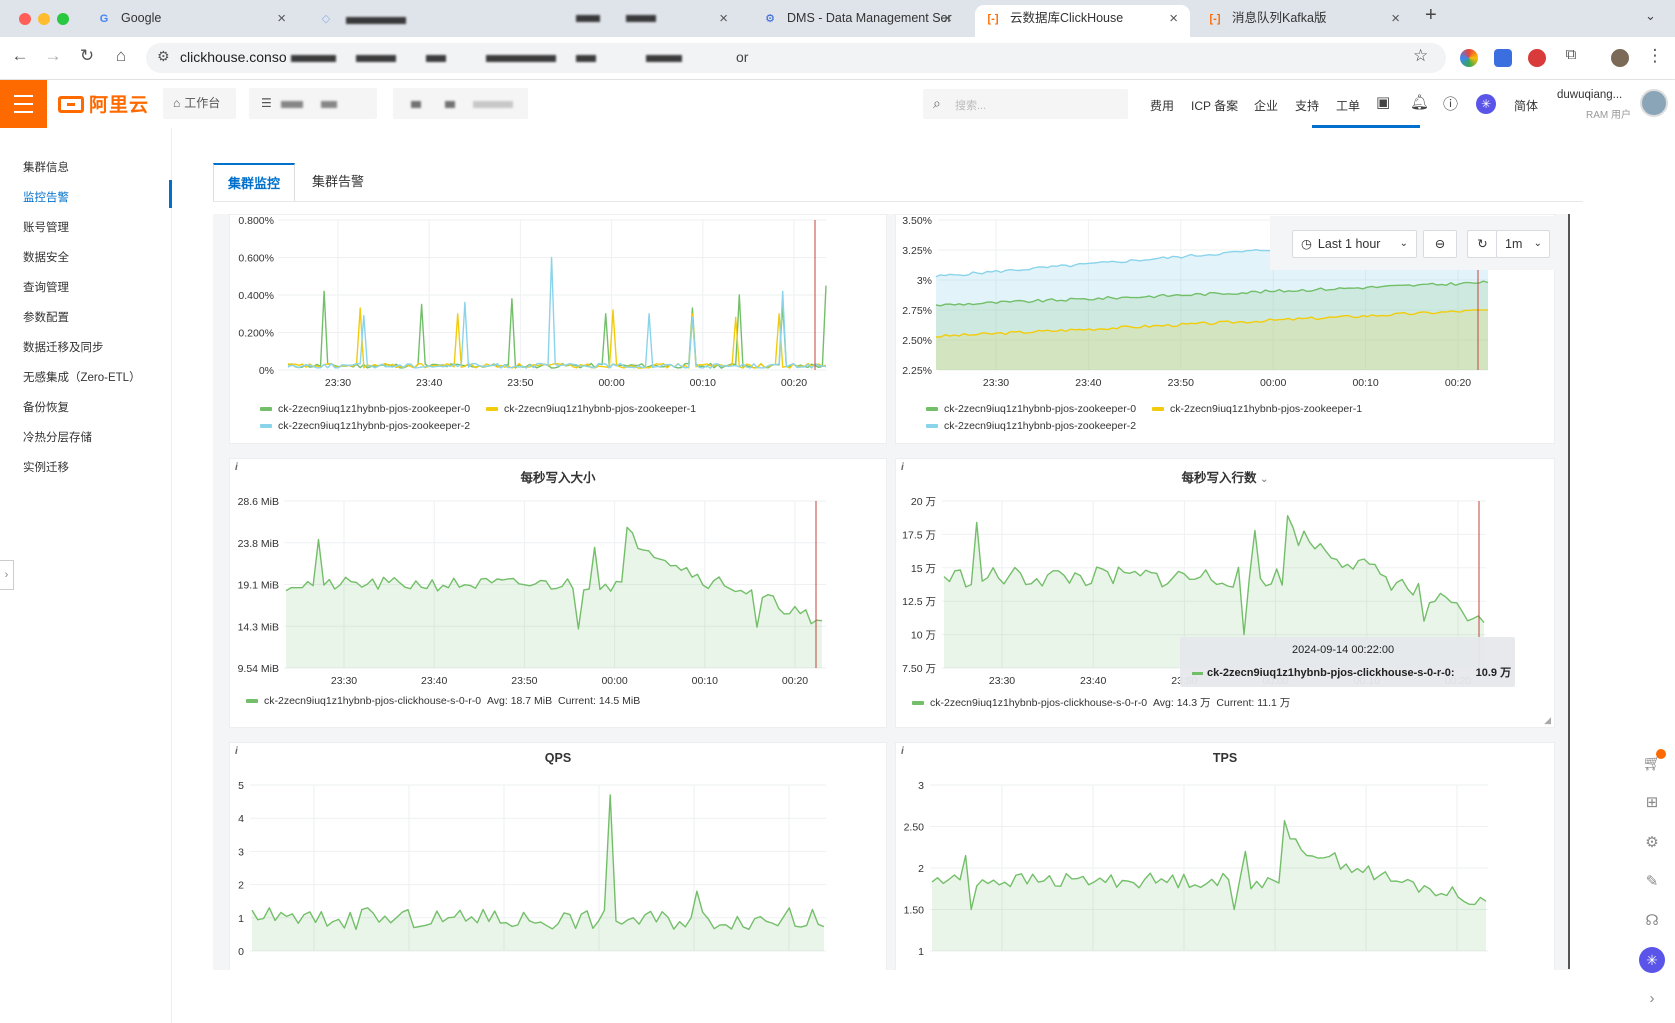 Image resolution: width=1675 pixels, height=1023 pixels. I want to click on header-link-fees: 费用, so click(1162, 105).